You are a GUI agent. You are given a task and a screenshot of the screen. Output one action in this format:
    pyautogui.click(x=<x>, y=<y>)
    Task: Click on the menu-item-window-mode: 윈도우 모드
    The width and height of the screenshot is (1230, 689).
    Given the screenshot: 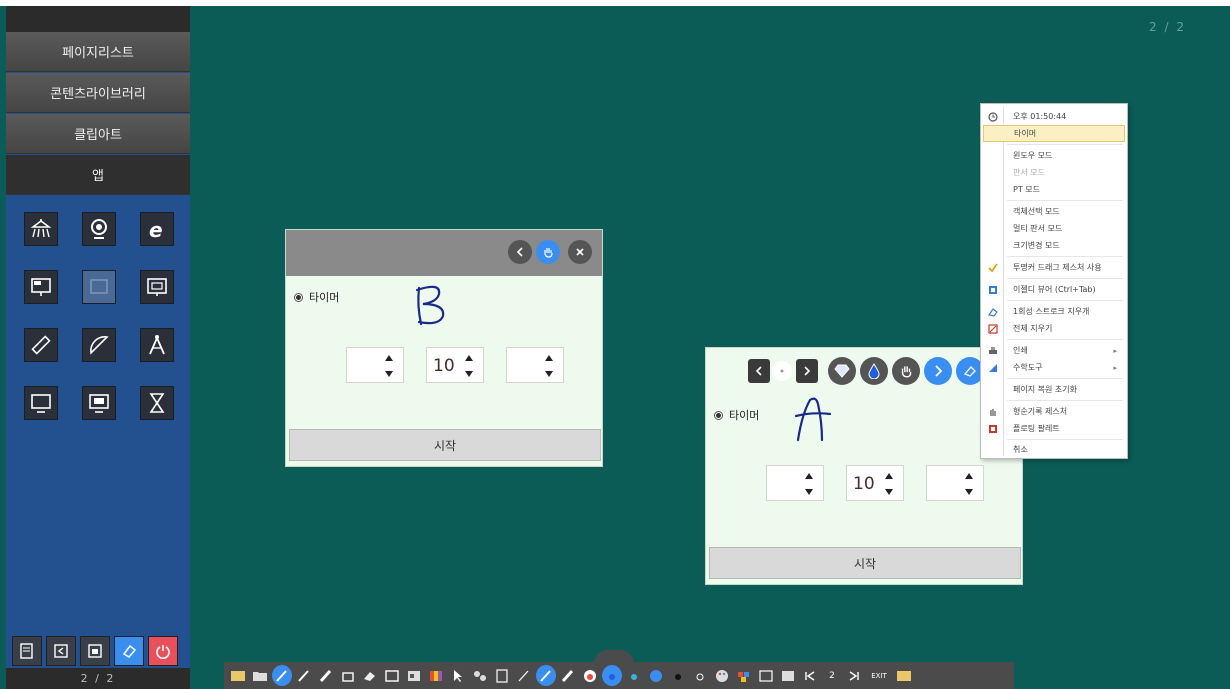 What is the action you would take?
    pyautogui.click(x=1054, y=155)
    